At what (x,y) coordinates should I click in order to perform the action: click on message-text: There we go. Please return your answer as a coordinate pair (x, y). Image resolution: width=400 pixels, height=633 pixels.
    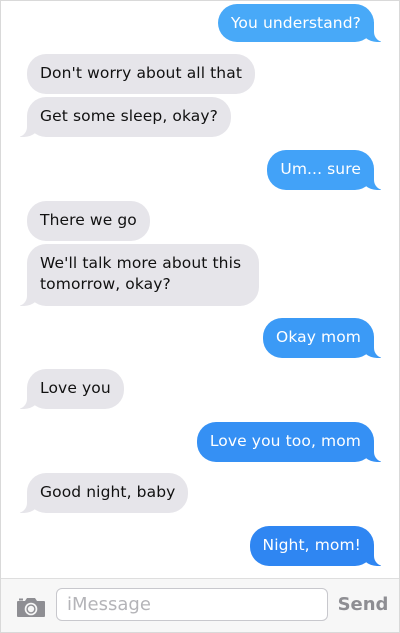
    Looking at the image, I should click on (88, 220).